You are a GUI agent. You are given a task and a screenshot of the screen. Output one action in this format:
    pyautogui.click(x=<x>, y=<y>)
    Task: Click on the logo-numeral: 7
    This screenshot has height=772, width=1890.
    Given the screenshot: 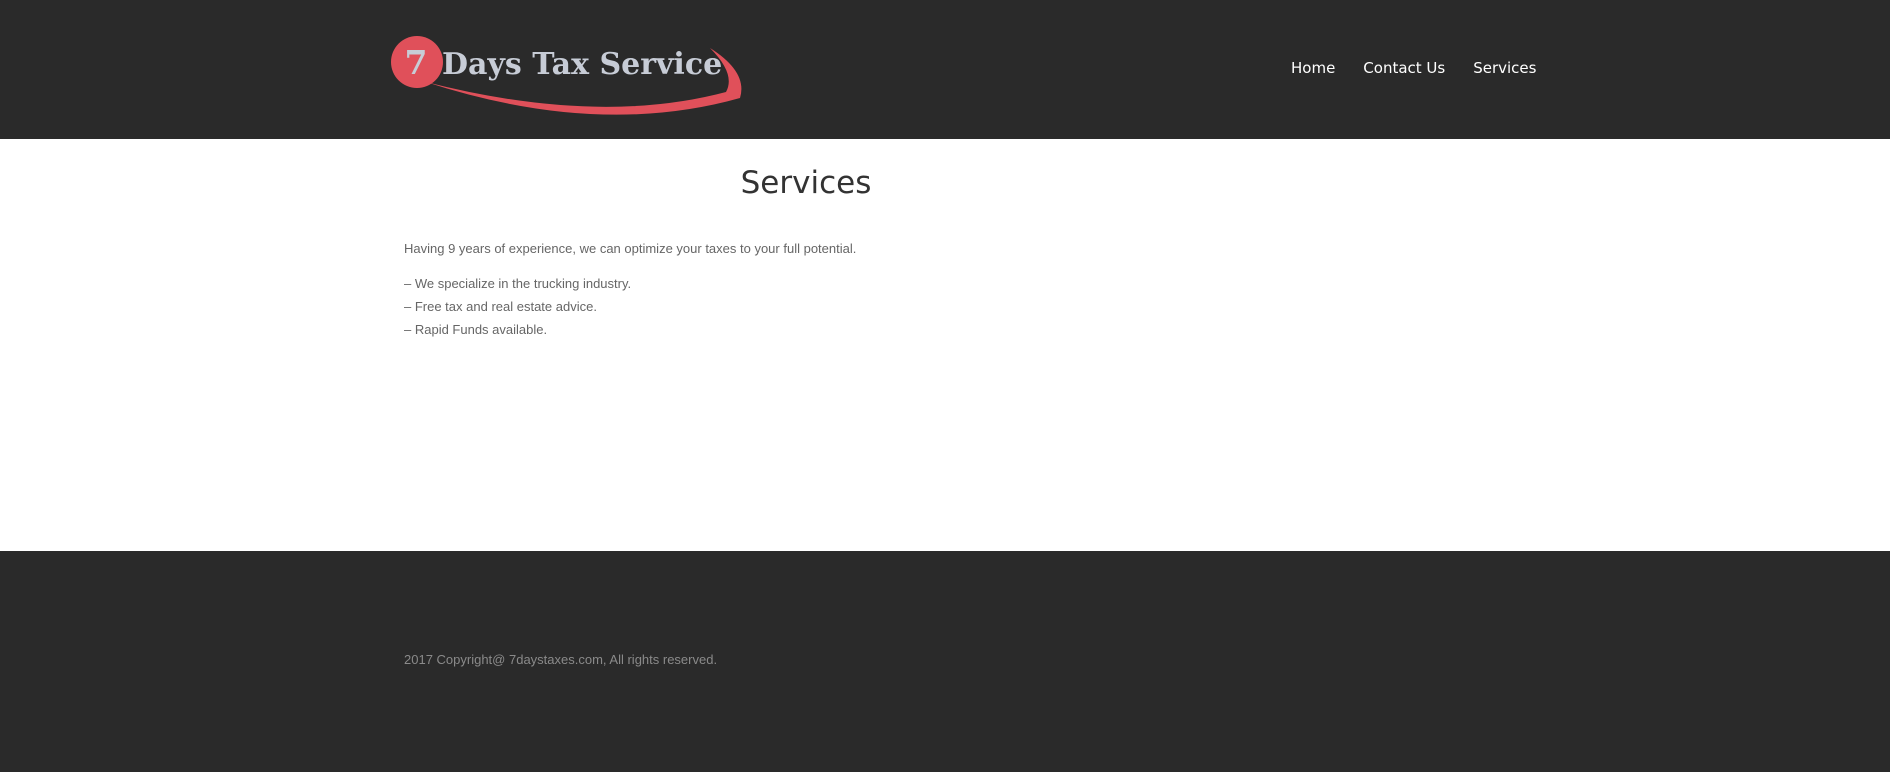 What is the action you would take?
    pyautogui.click(x=416, y=62)
    